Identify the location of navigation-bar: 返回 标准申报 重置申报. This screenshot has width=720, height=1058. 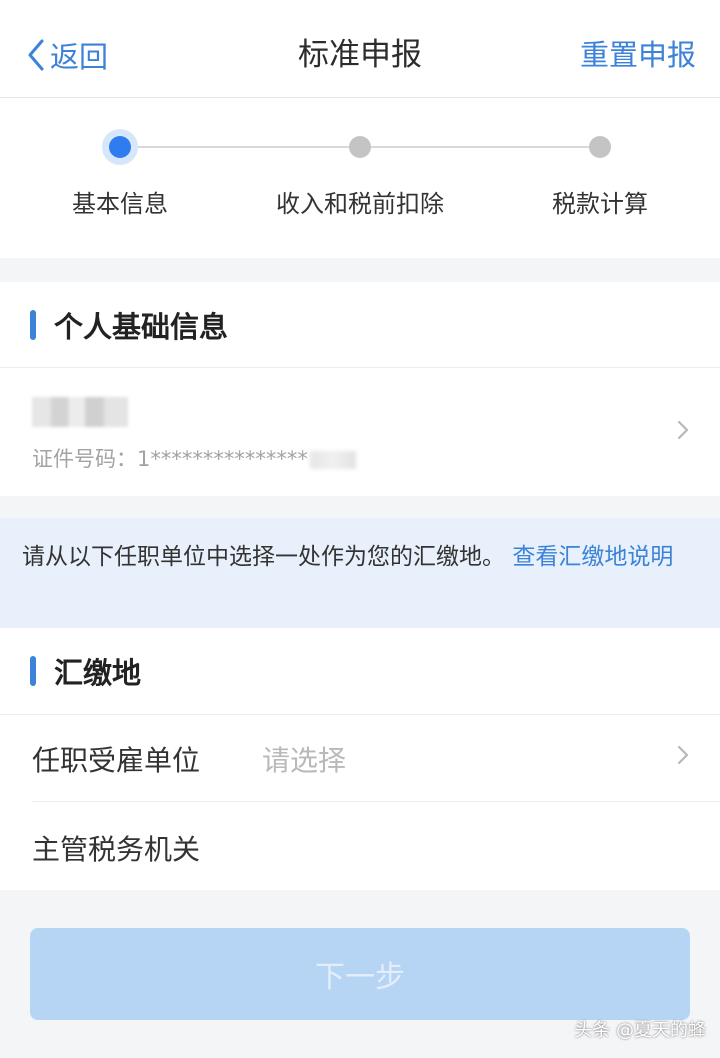
(360, 49).